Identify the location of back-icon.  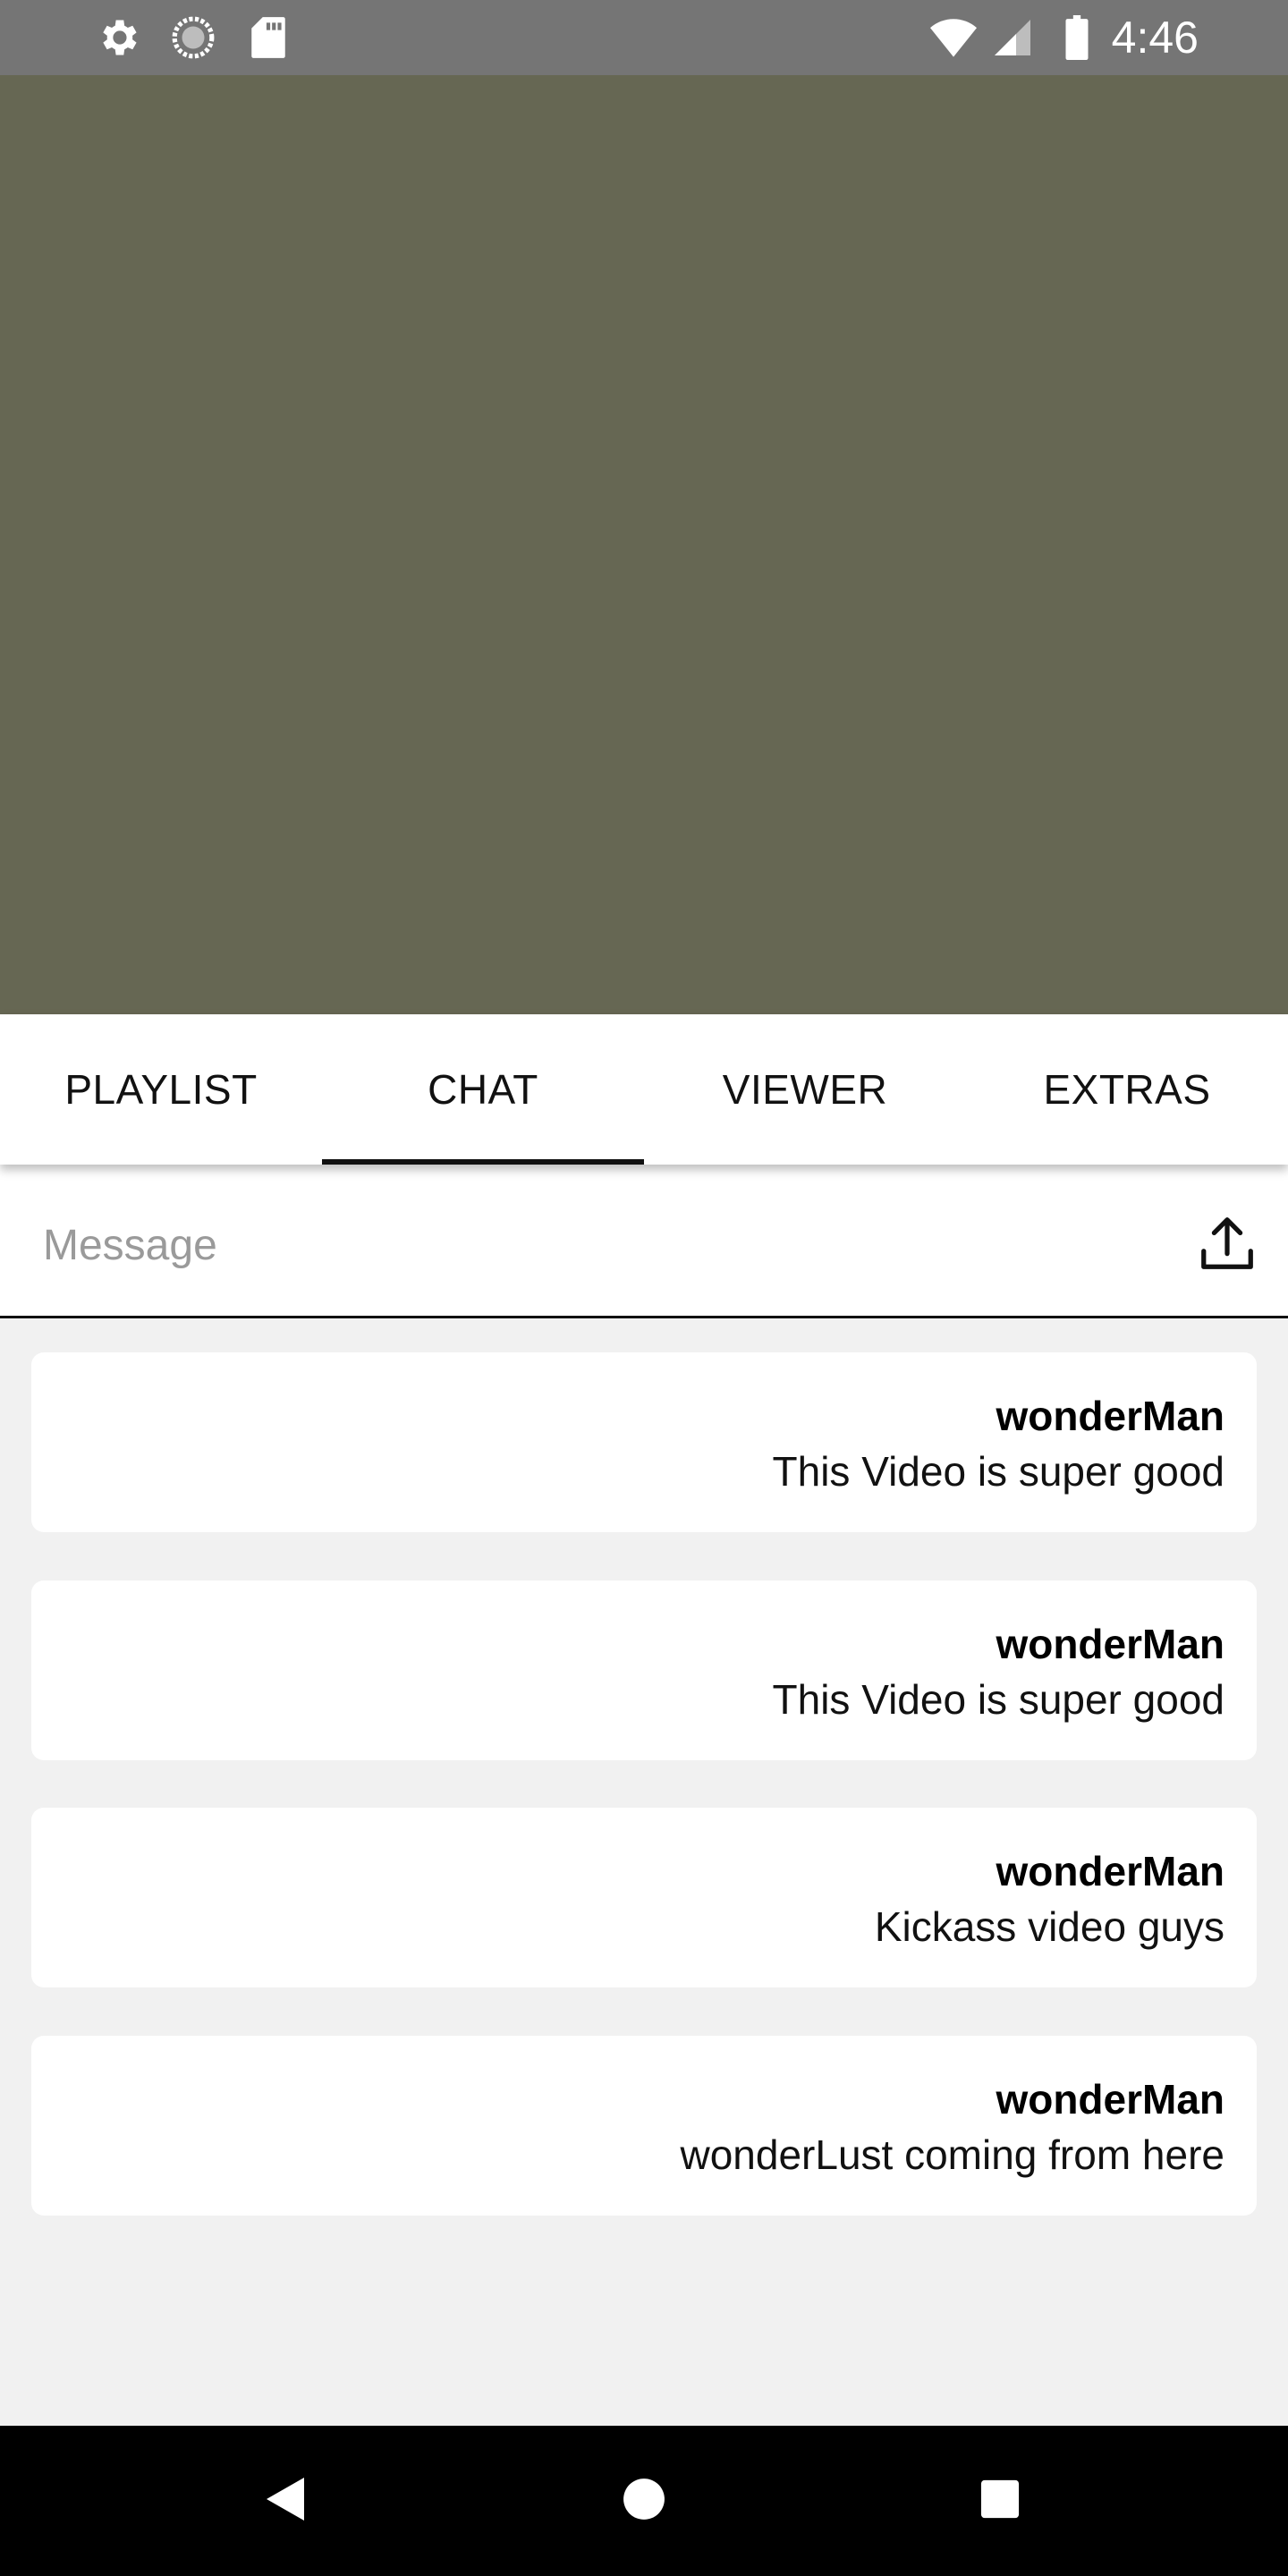
(286, 2501).